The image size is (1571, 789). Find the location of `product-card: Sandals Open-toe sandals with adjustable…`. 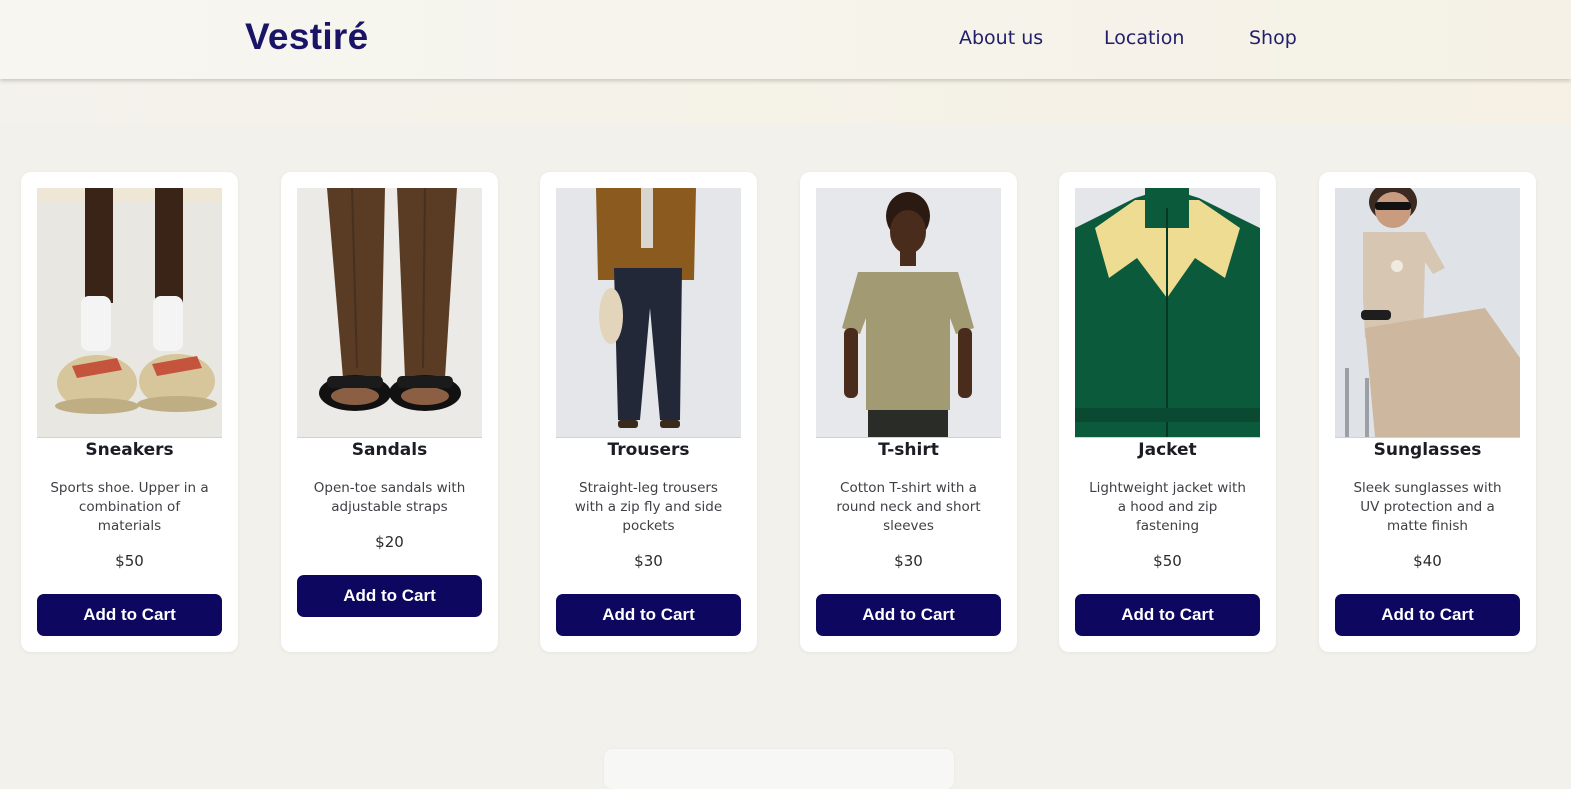

product-card: Sandals Open-toe sandals with adjustable… is located at coordinates (389, 412).